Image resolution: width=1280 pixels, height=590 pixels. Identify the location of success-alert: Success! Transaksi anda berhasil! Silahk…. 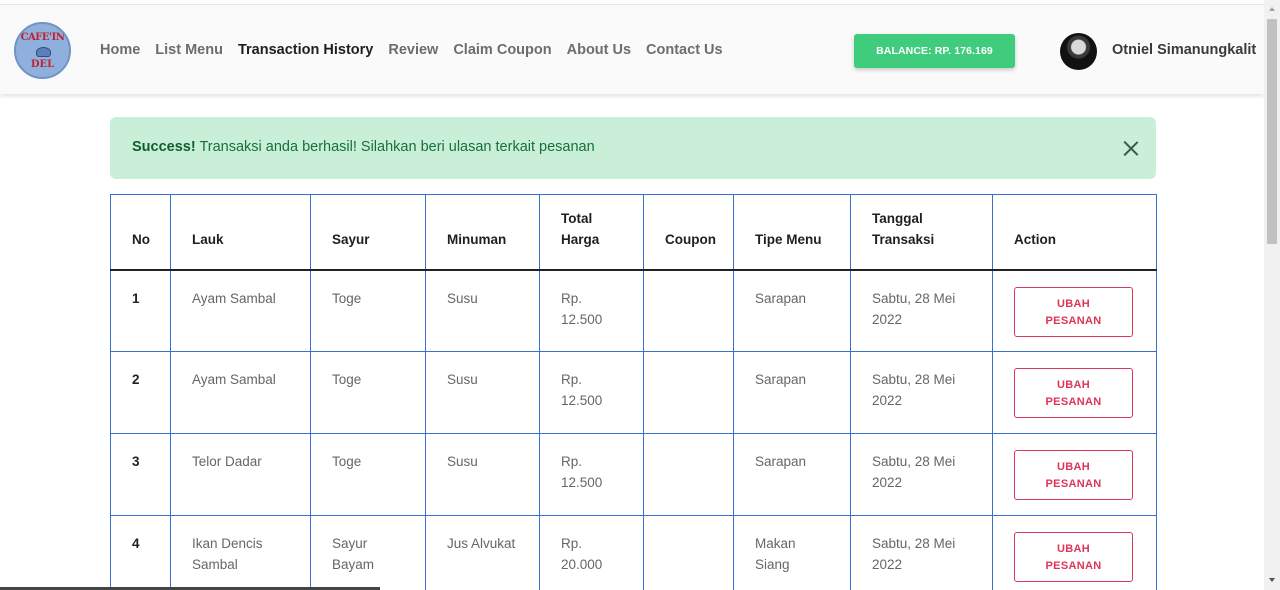
(633, 148).